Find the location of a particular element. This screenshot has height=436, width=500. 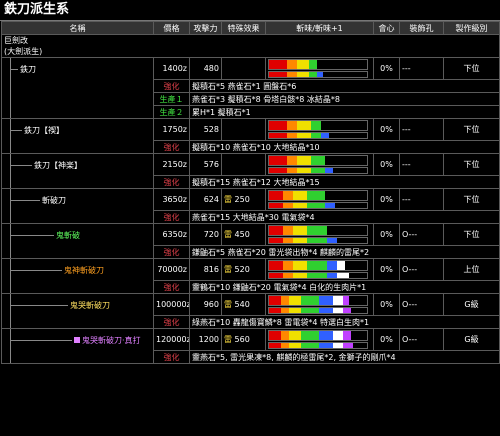

root-weapon-sub: (大劍派生) is located at coordinates (23, 51).